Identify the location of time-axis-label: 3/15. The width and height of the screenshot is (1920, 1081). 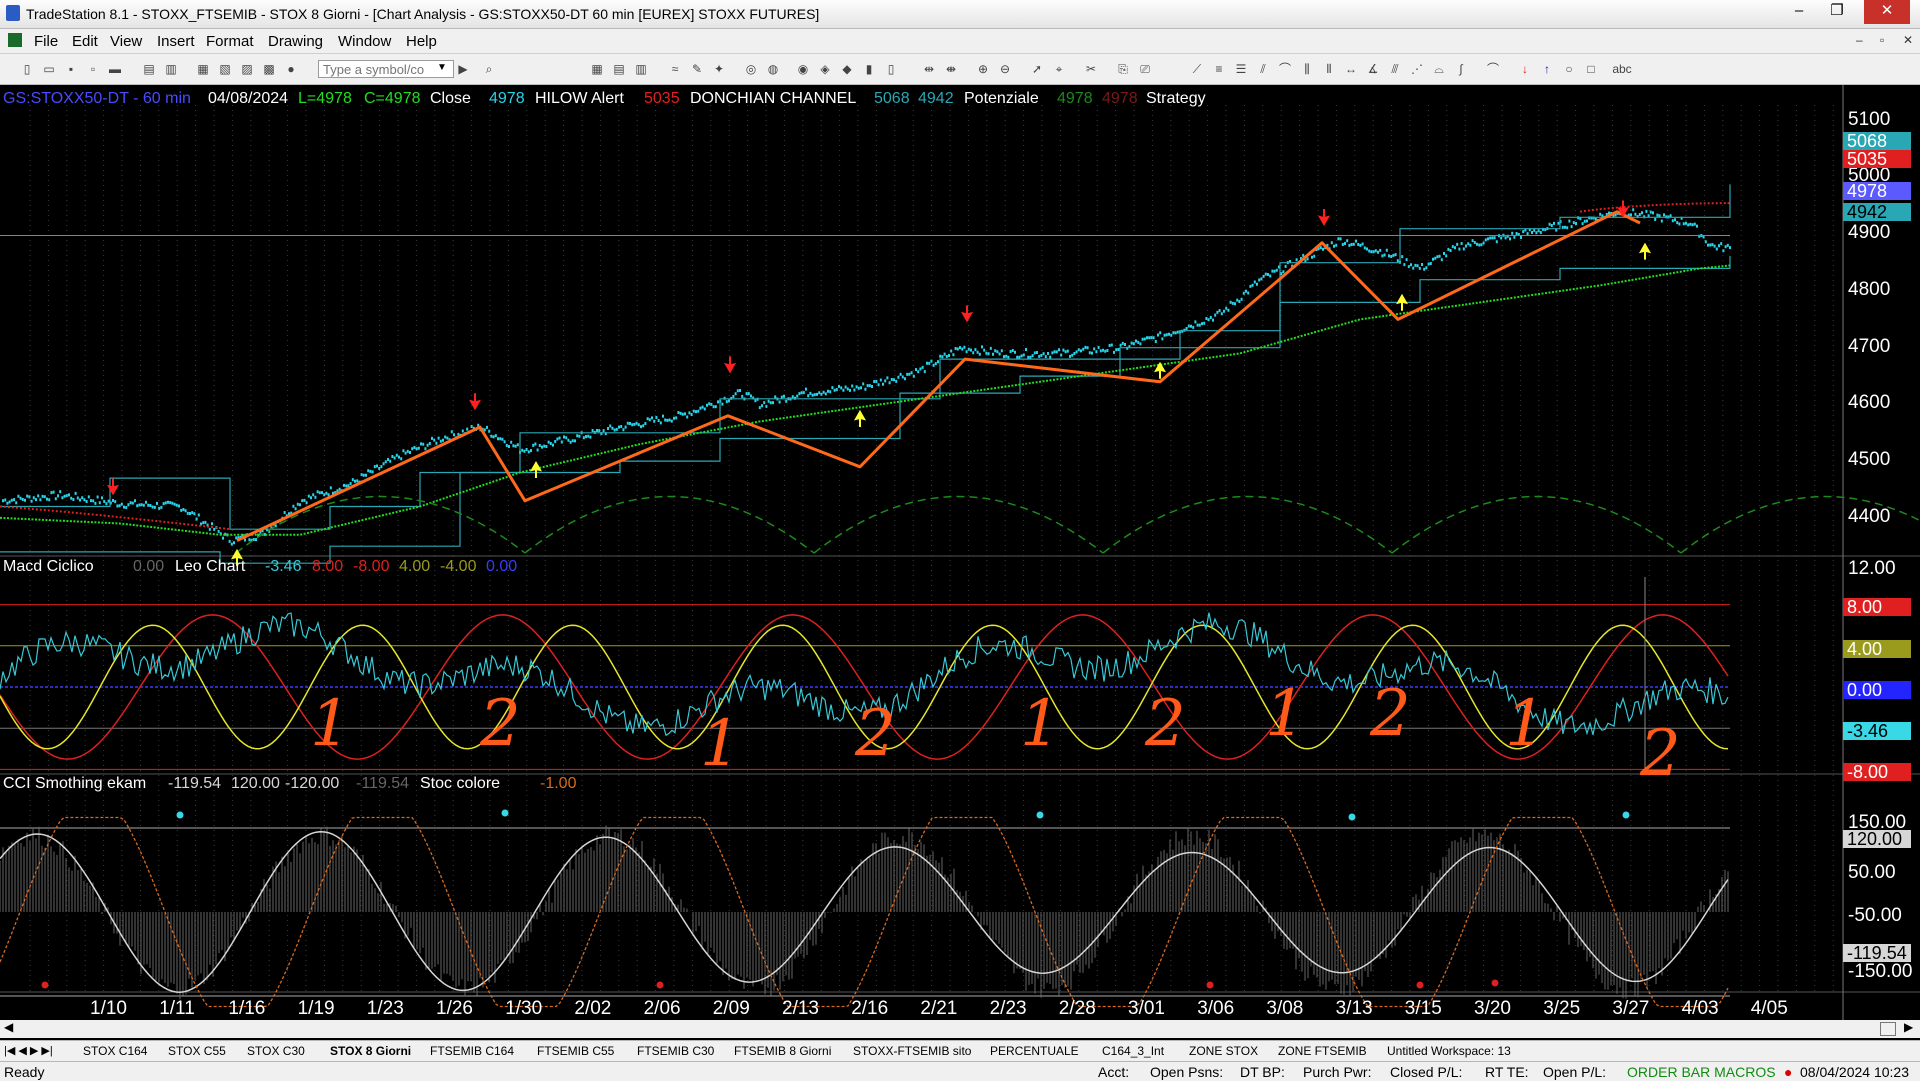
(1423, 1008).